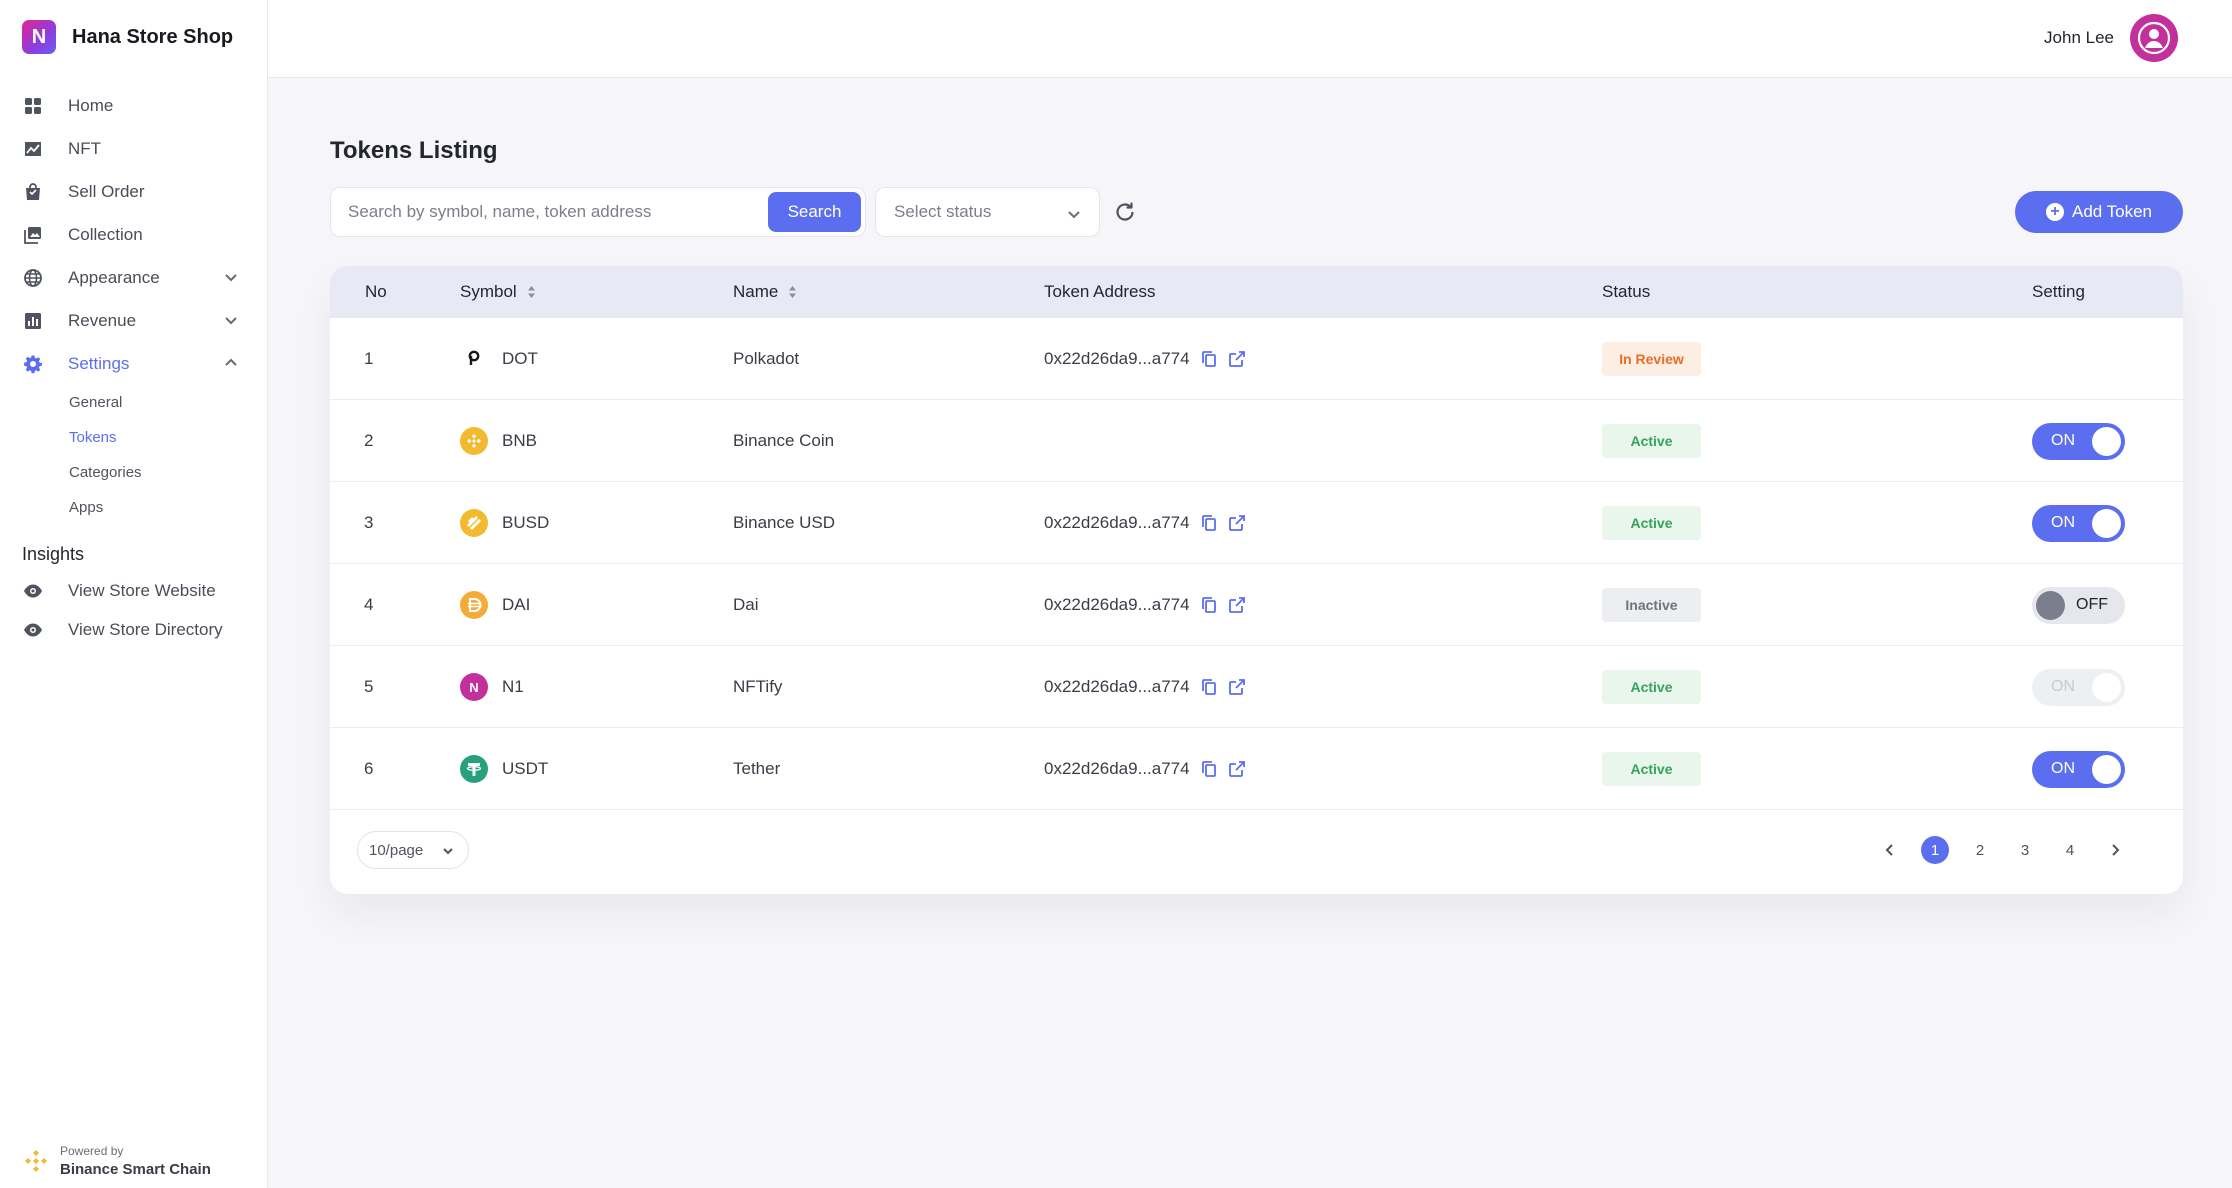 The height and width of the screenshot is (1188, 2232). What do you see at coordinates (1651, 359) in the screenshot?
I see `row-status: In Review` at bounding box center [1651, 359].